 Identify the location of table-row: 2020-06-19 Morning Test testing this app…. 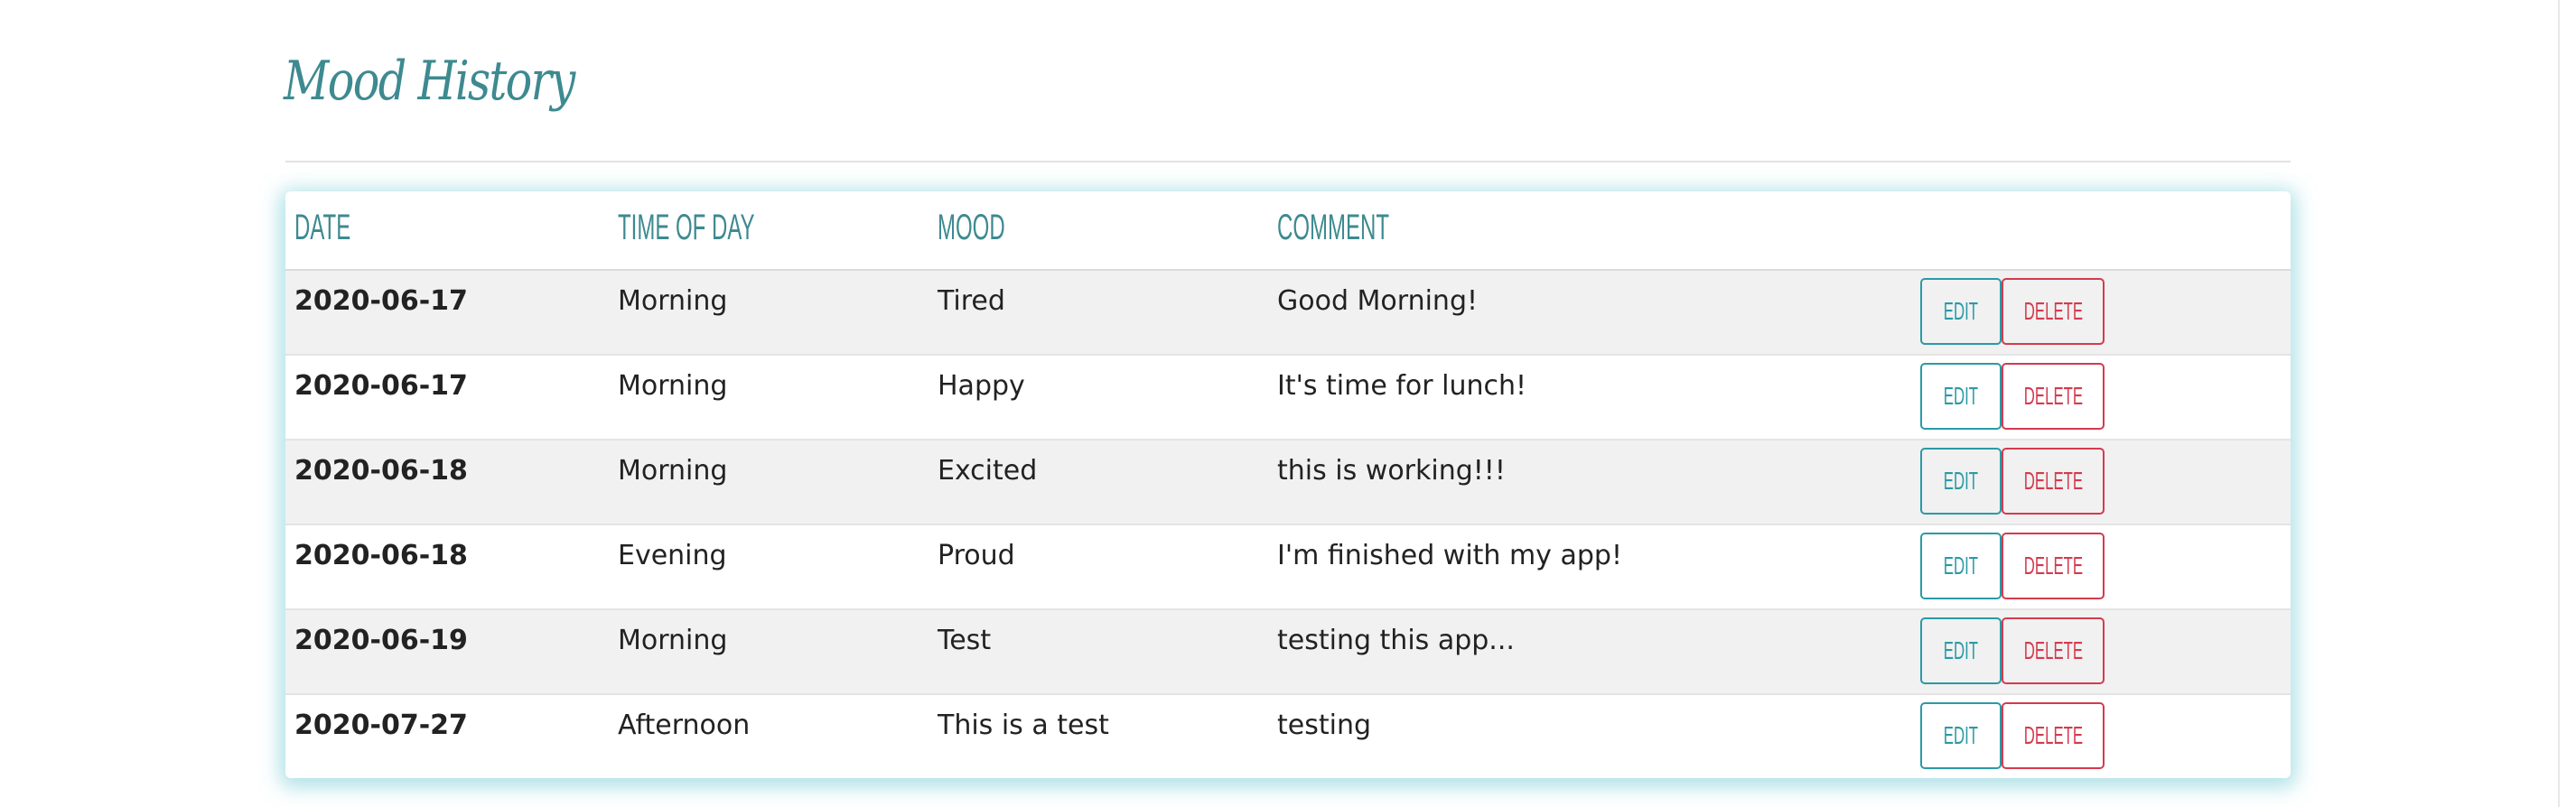
(1288, 652).